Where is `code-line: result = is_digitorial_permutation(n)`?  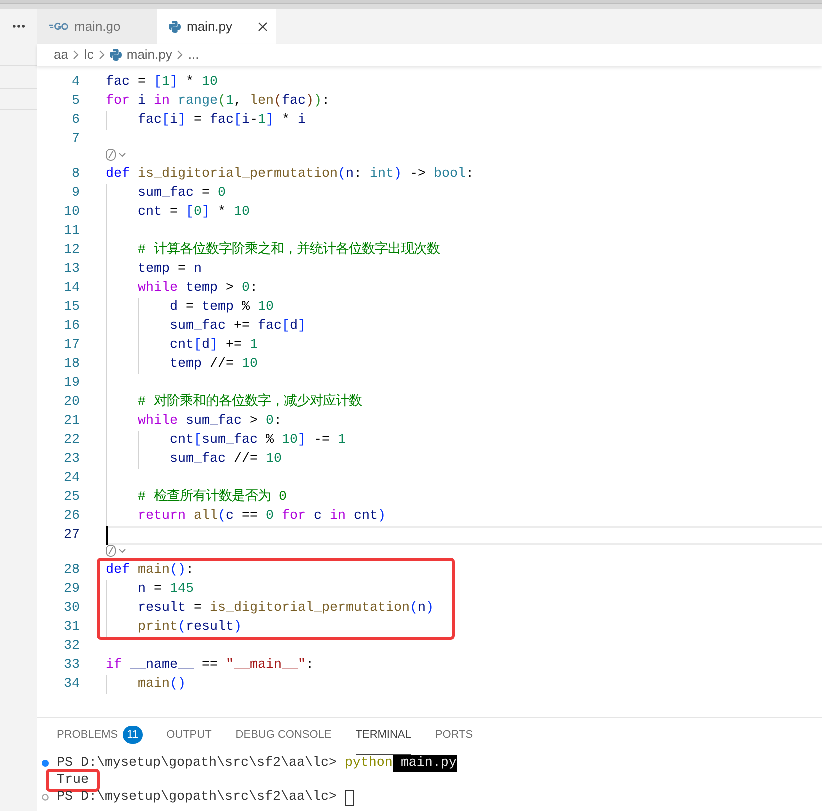
code-line: result = is_digitorial_permutation(n) is located at coordinates (286, 608).